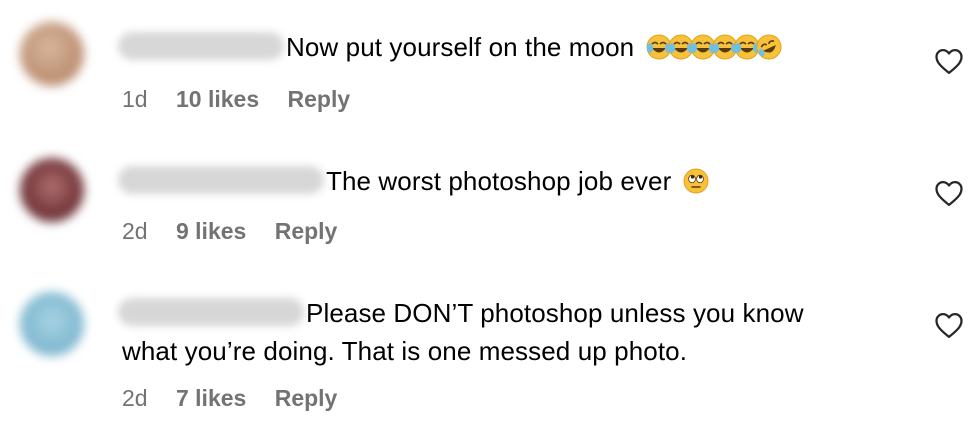 The height and width of the screenshot is (434, 974). Describe the element at coordinates (460, 47) in the screenshot. I see `comment-text: Now put yourself on the moon` at that location.